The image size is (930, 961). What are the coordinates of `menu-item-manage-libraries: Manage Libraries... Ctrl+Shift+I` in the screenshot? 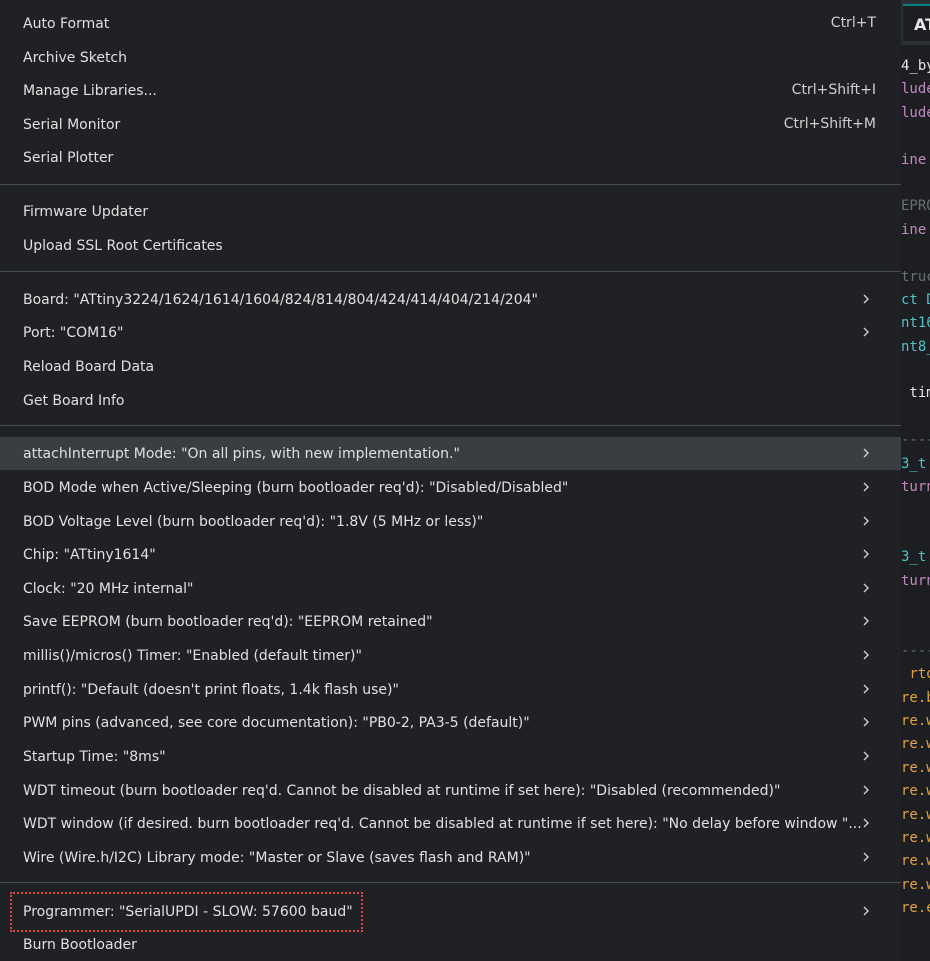 It's located at (450, 90).